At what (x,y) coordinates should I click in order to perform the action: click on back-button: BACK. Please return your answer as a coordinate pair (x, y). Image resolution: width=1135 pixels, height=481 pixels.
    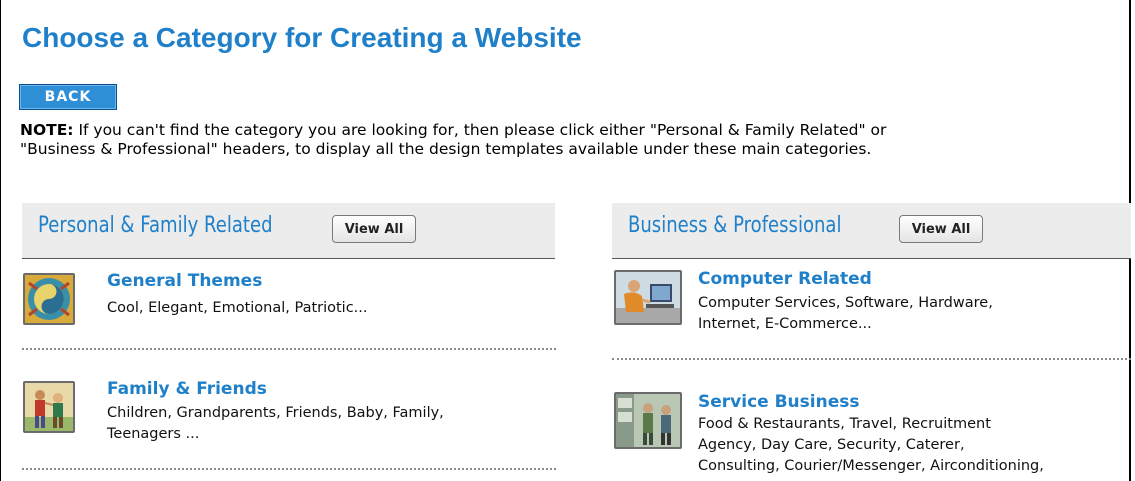
    Looking at the image, I should click on (68, 97).